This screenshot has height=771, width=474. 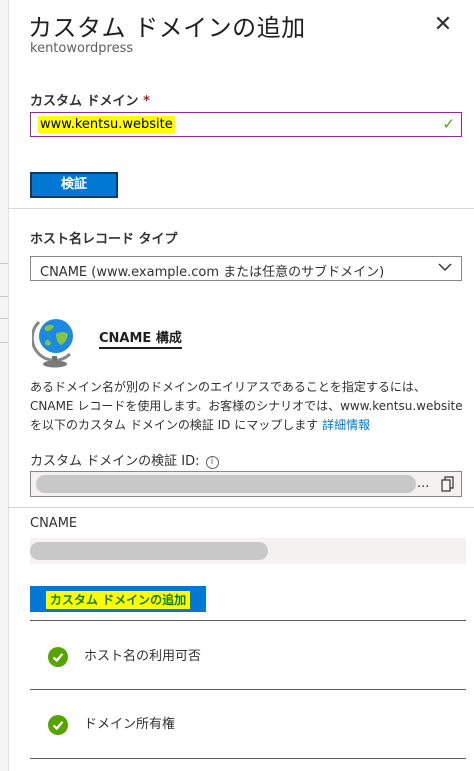 I want to click on custom-domain-label: カスタム ドメイン *, so click(x=90, y=99).